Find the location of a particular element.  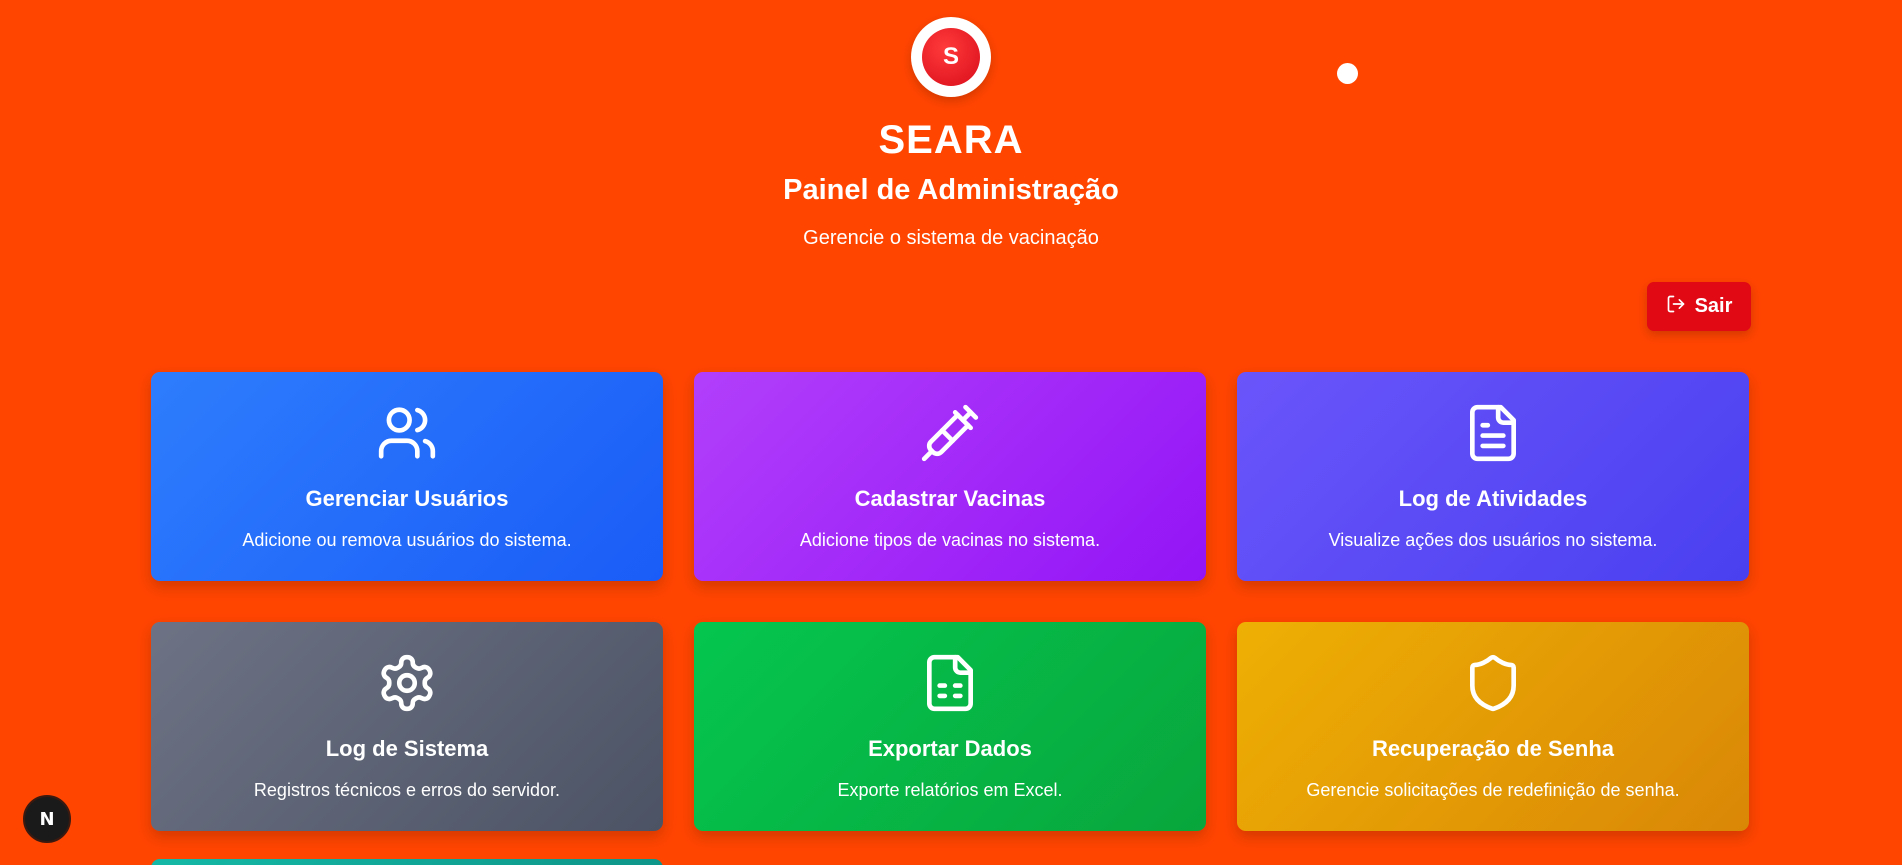

seara-logo: S is located at coordinates (951, 57).